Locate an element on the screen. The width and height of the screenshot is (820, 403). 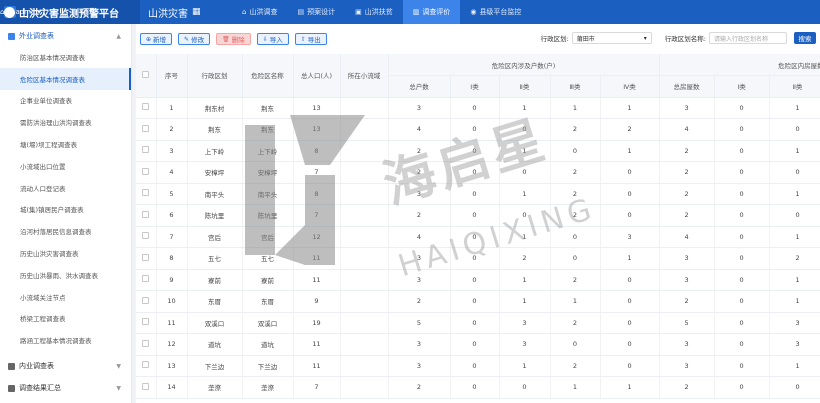
col-header-class-2: Ⅱ类 is located at coordinates (525, 86).